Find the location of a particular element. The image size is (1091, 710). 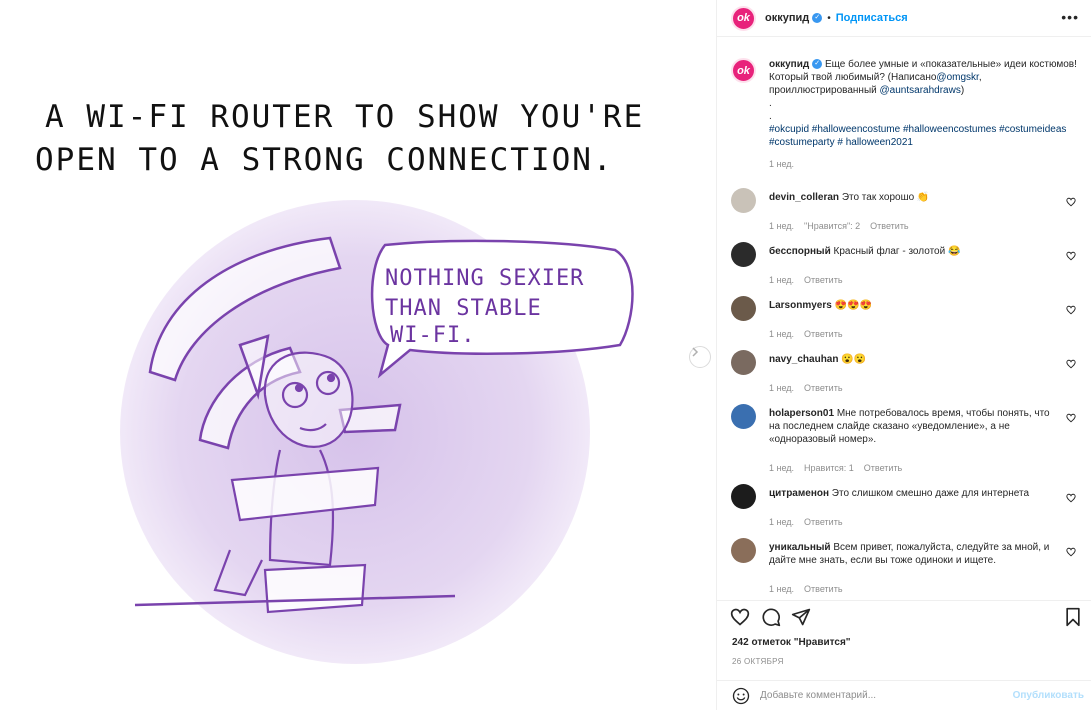

comment-username: navy_chauhan is located at coordinates (803, 359).